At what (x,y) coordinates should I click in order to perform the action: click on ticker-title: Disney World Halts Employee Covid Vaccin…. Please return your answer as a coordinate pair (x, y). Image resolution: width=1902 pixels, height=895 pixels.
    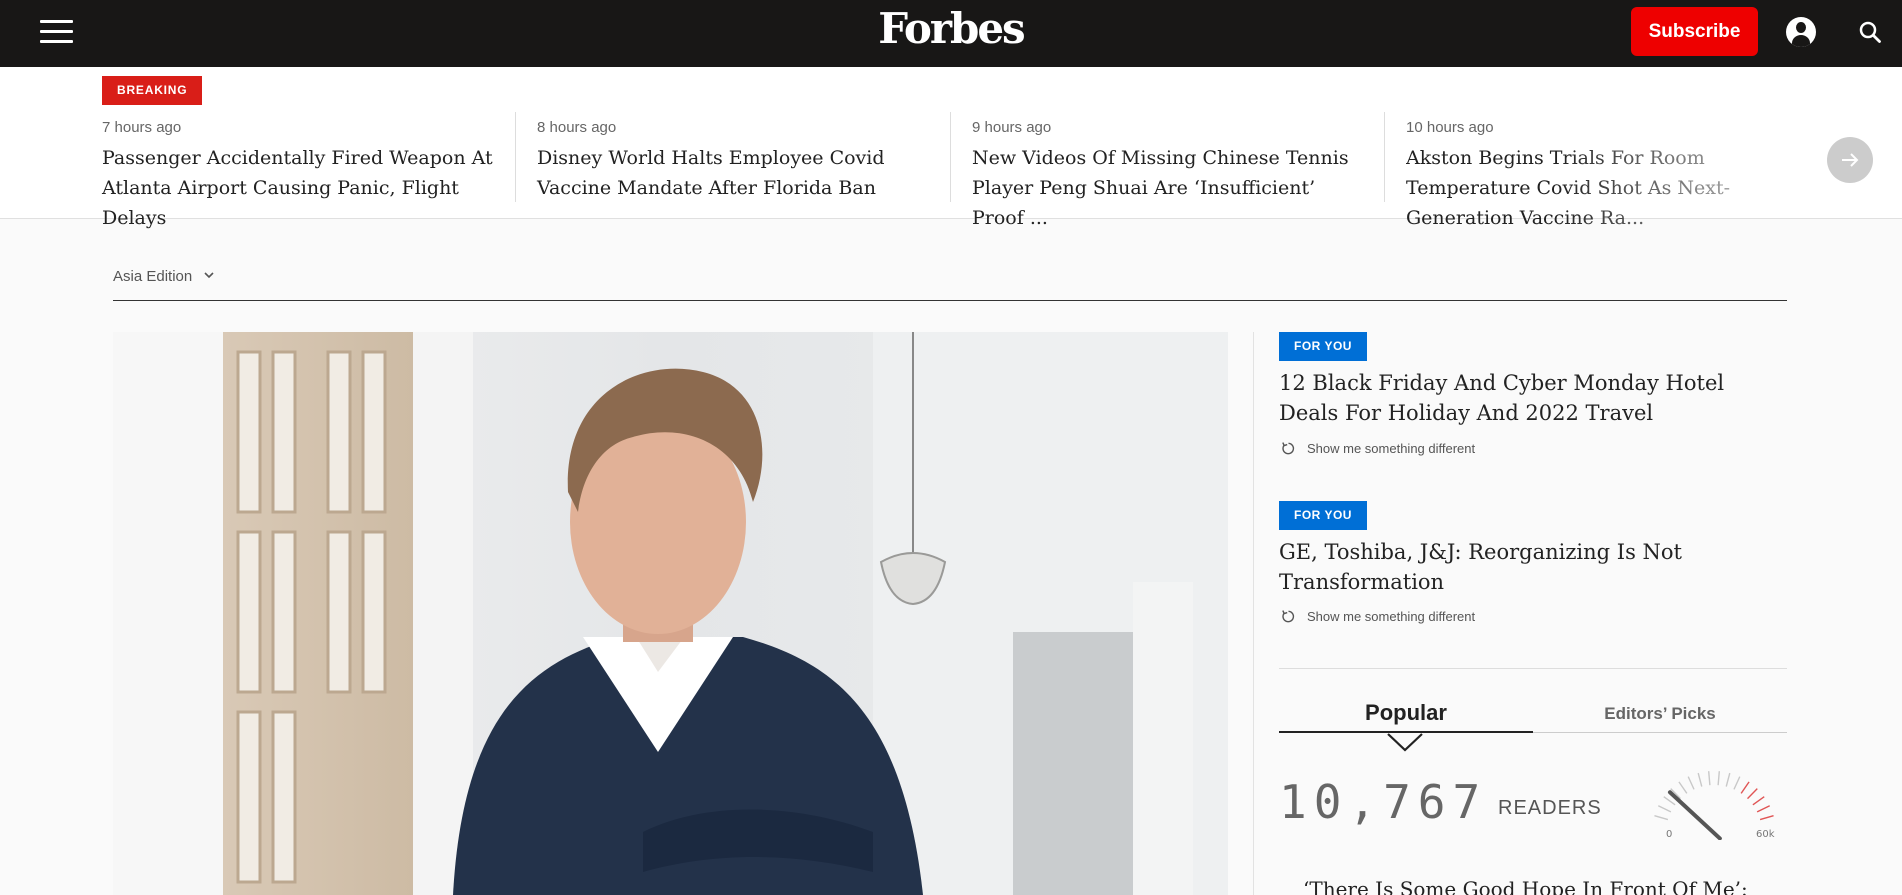
    Looking at the image, I should click on (731, 173).